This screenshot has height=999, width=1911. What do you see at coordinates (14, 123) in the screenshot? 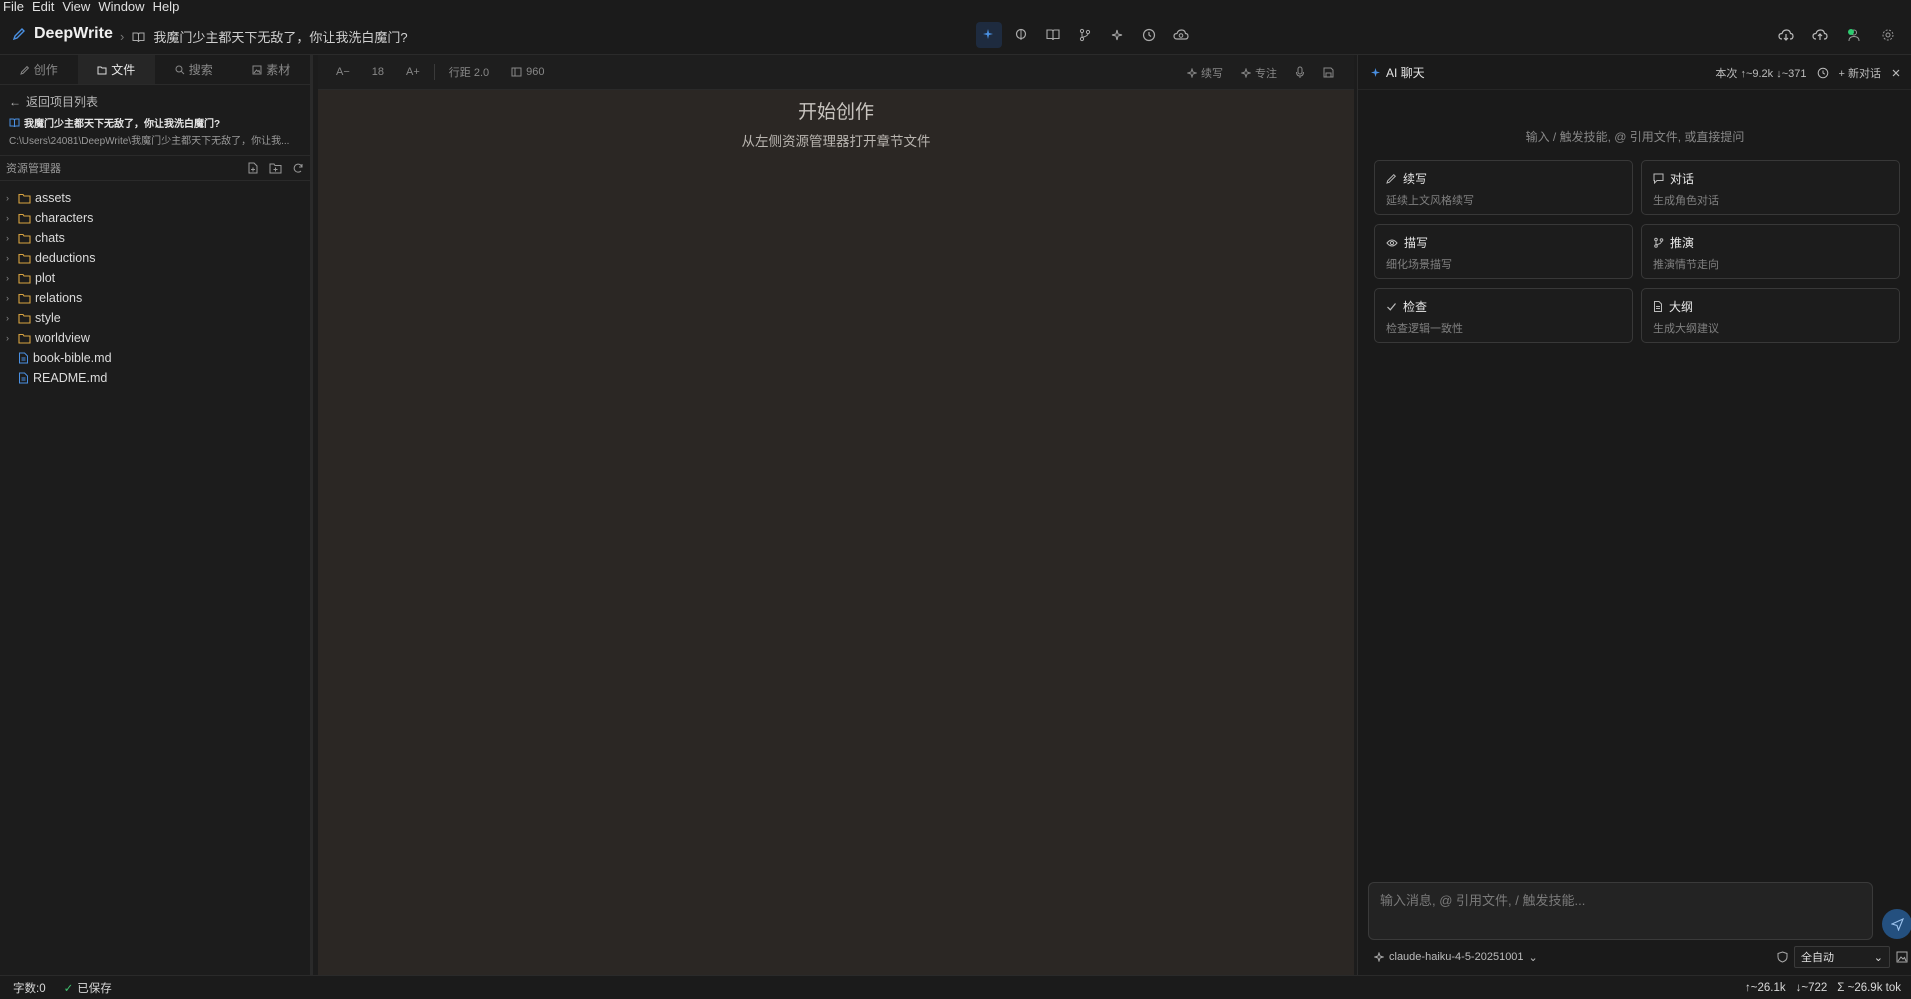
I see `book-icon` at bounding box center [14, 123].